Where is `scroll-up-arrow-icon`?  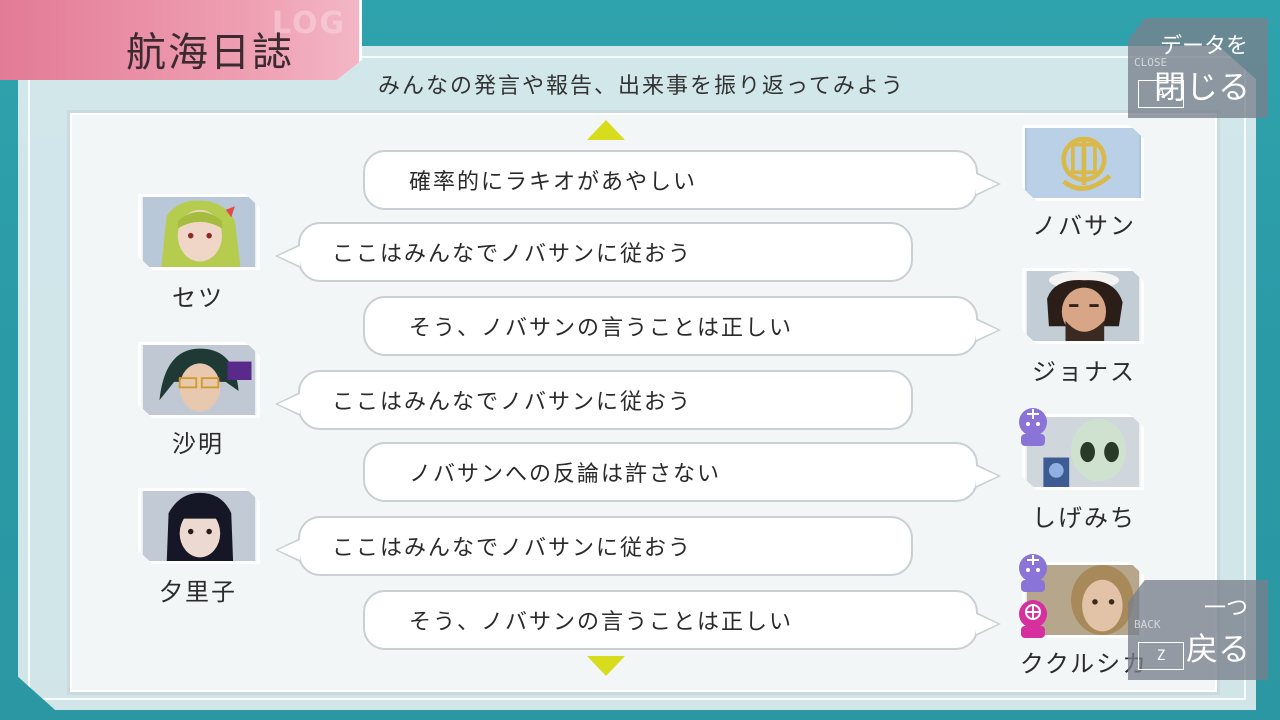
scroll-up-arrow-icon is located at coordinates (606, 130).